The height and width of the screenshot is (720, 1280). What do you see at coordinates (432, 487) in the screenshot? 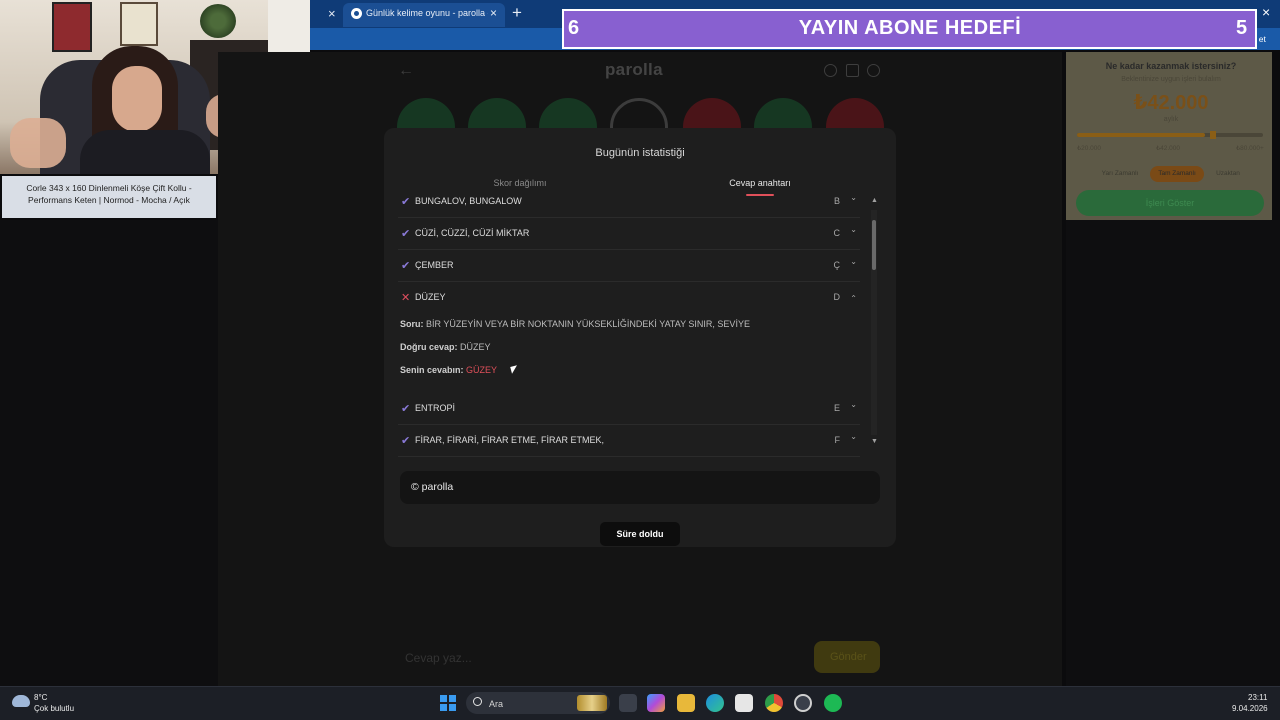
I see `brand-copyright: © parolla` at bounding box center [432, 487].